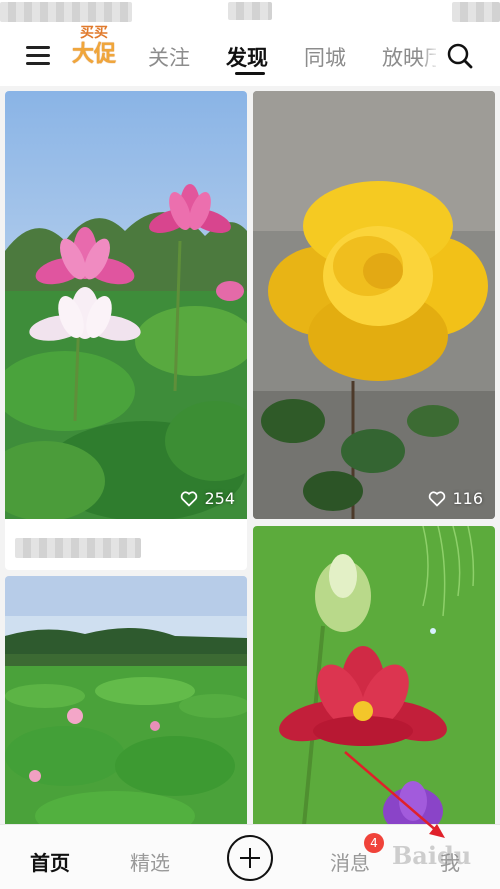 The width and height of the screenshot is (500, 889). I want to click on card-image-lotus-pond, so click(126, 700).